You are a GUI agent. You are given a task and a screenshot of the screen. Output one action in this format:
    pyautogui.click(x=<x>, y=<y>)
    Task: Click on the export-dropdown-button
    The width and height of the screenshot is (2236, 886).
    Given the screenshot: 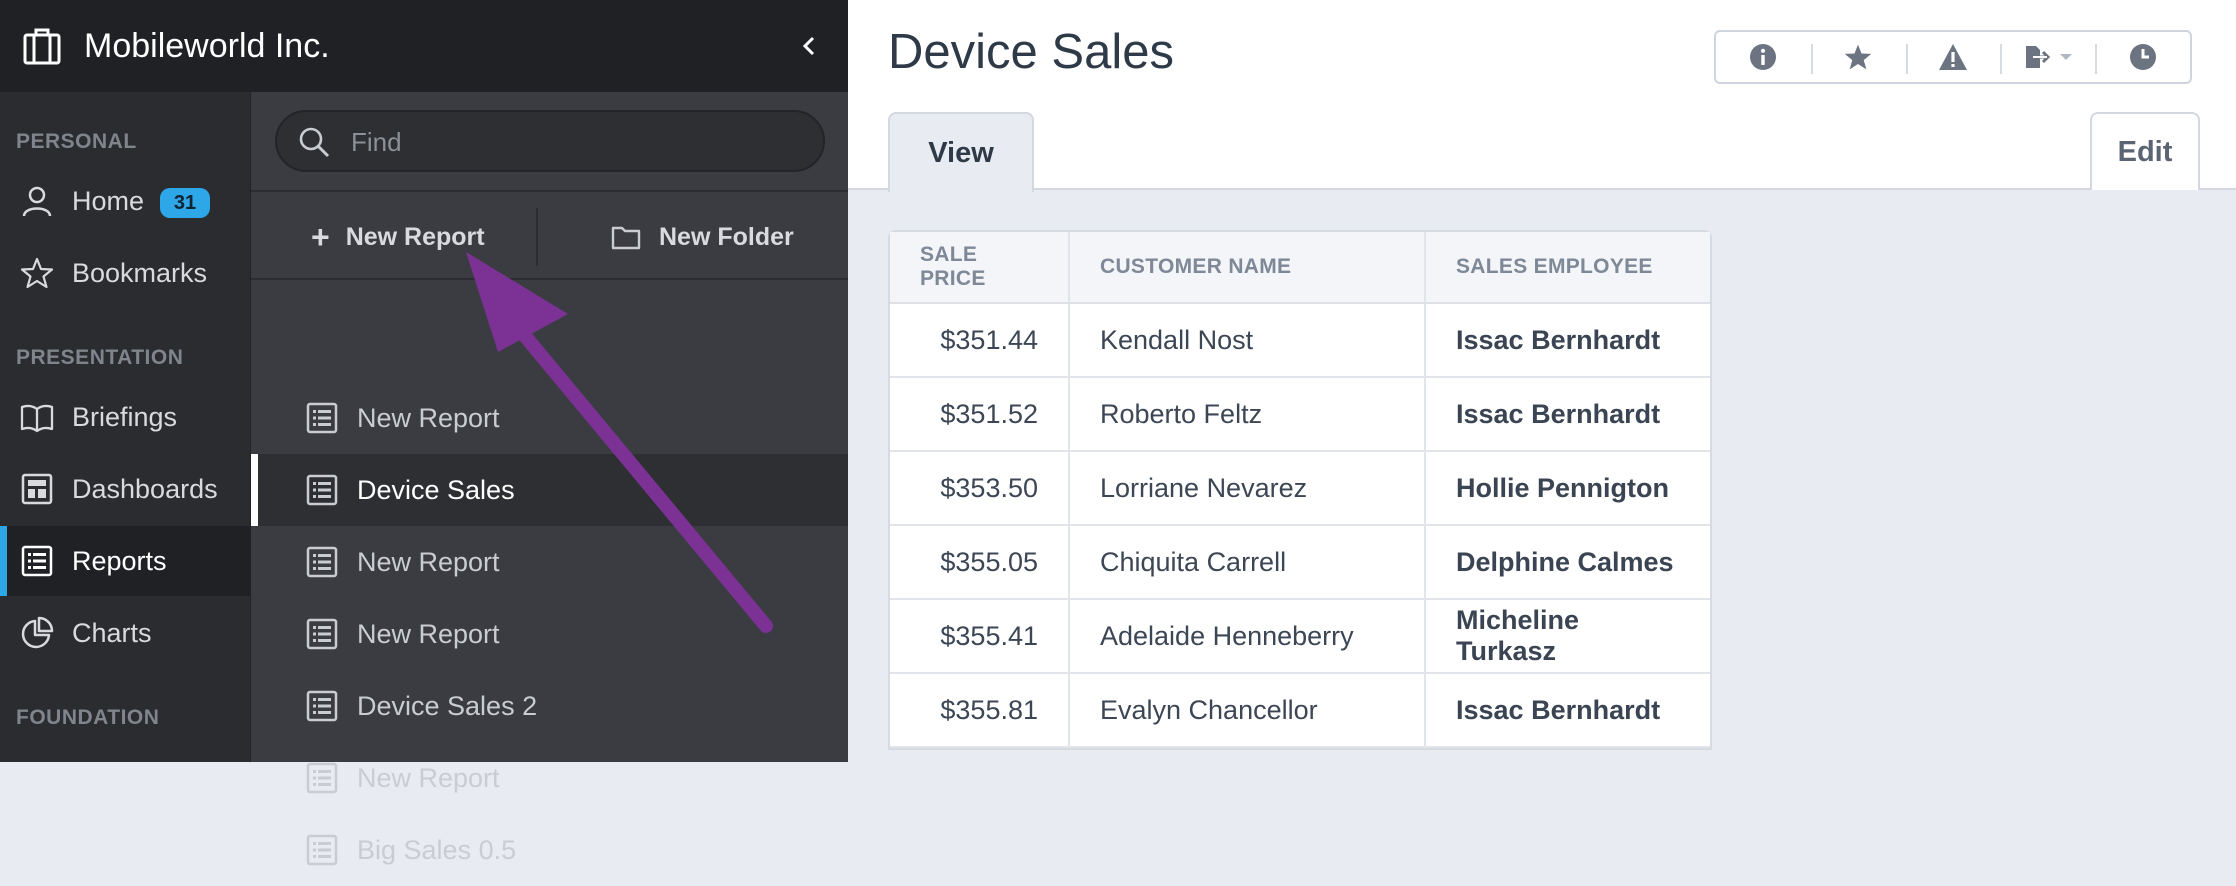 What is the action you would take?
    pyautogui.click(x=2047, y=57)
    